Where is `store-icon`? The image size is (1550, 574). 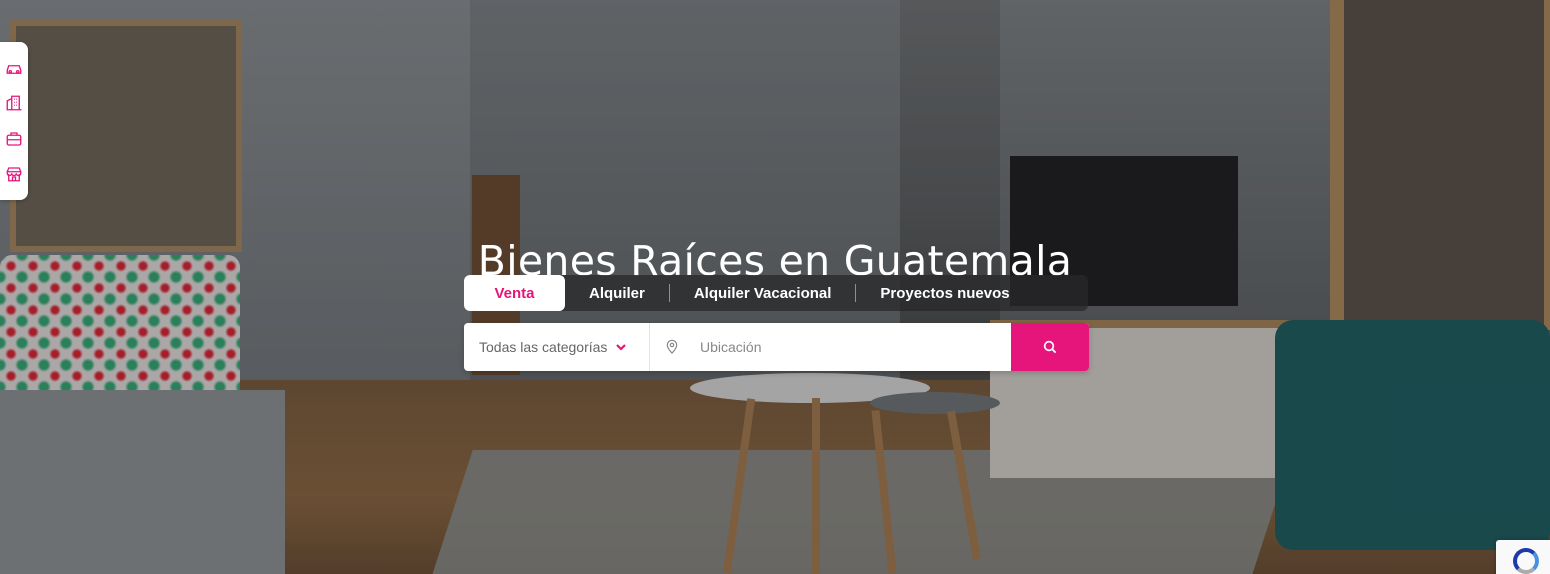
store-icon is located at coordinates (14, 174).